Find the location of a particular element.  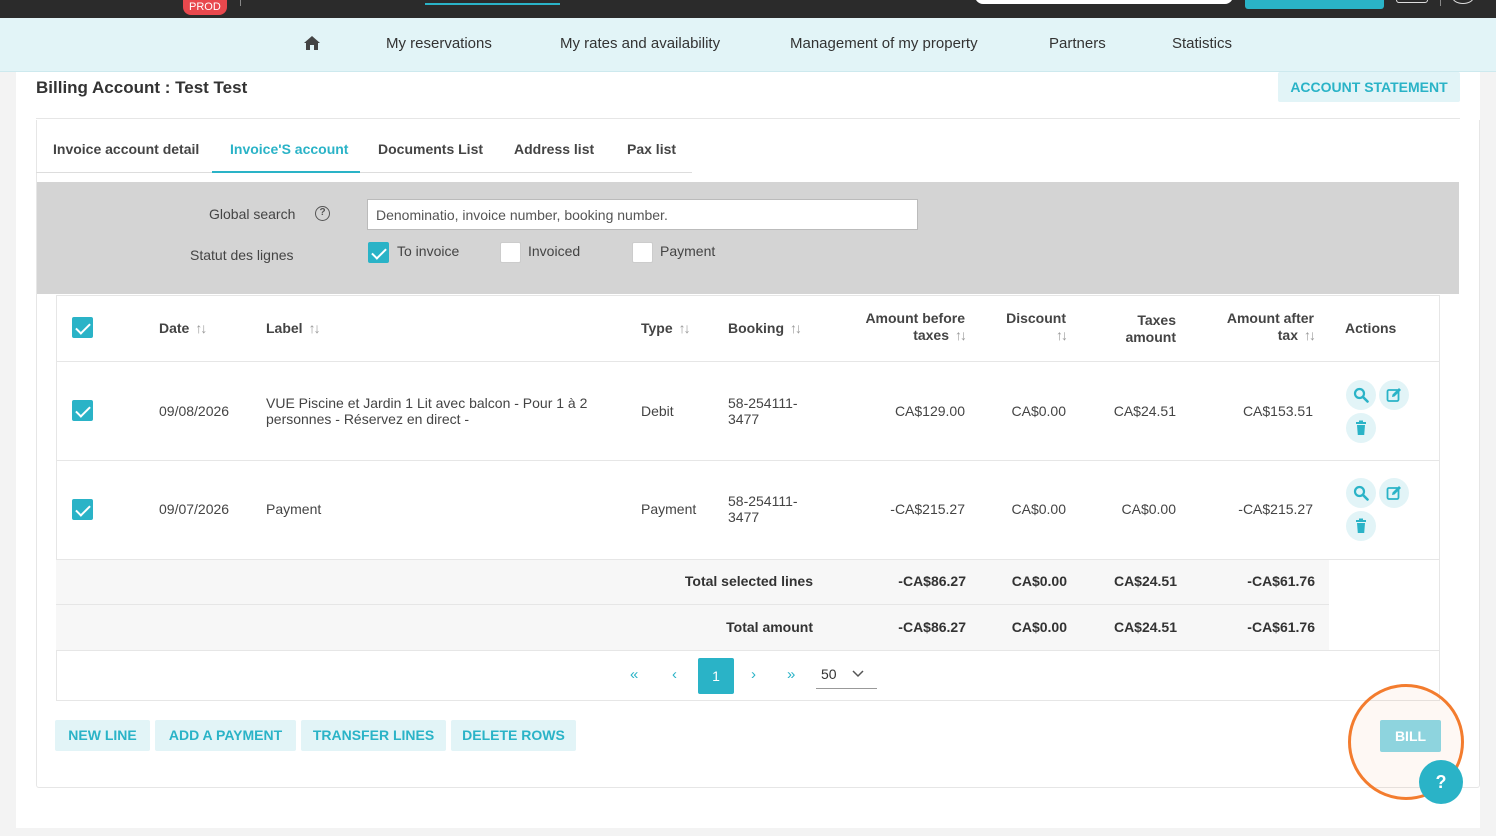

status-invoiced-checkbox is located at coordinates (510, 252).